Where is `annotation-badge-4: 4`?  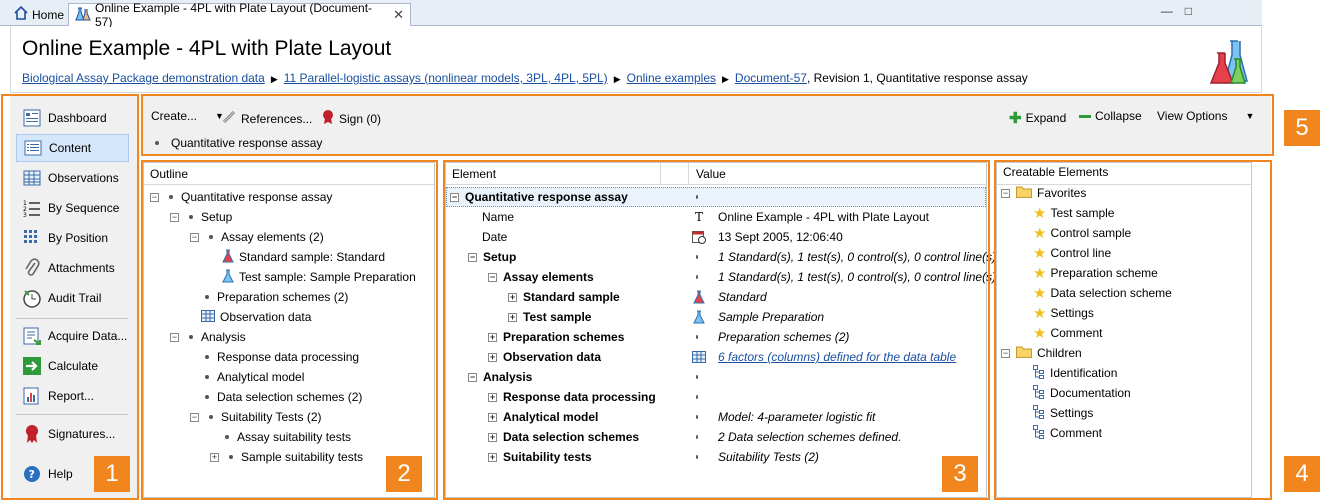 annotation-badge-4: 4 is located at coordinates (1302, 474).